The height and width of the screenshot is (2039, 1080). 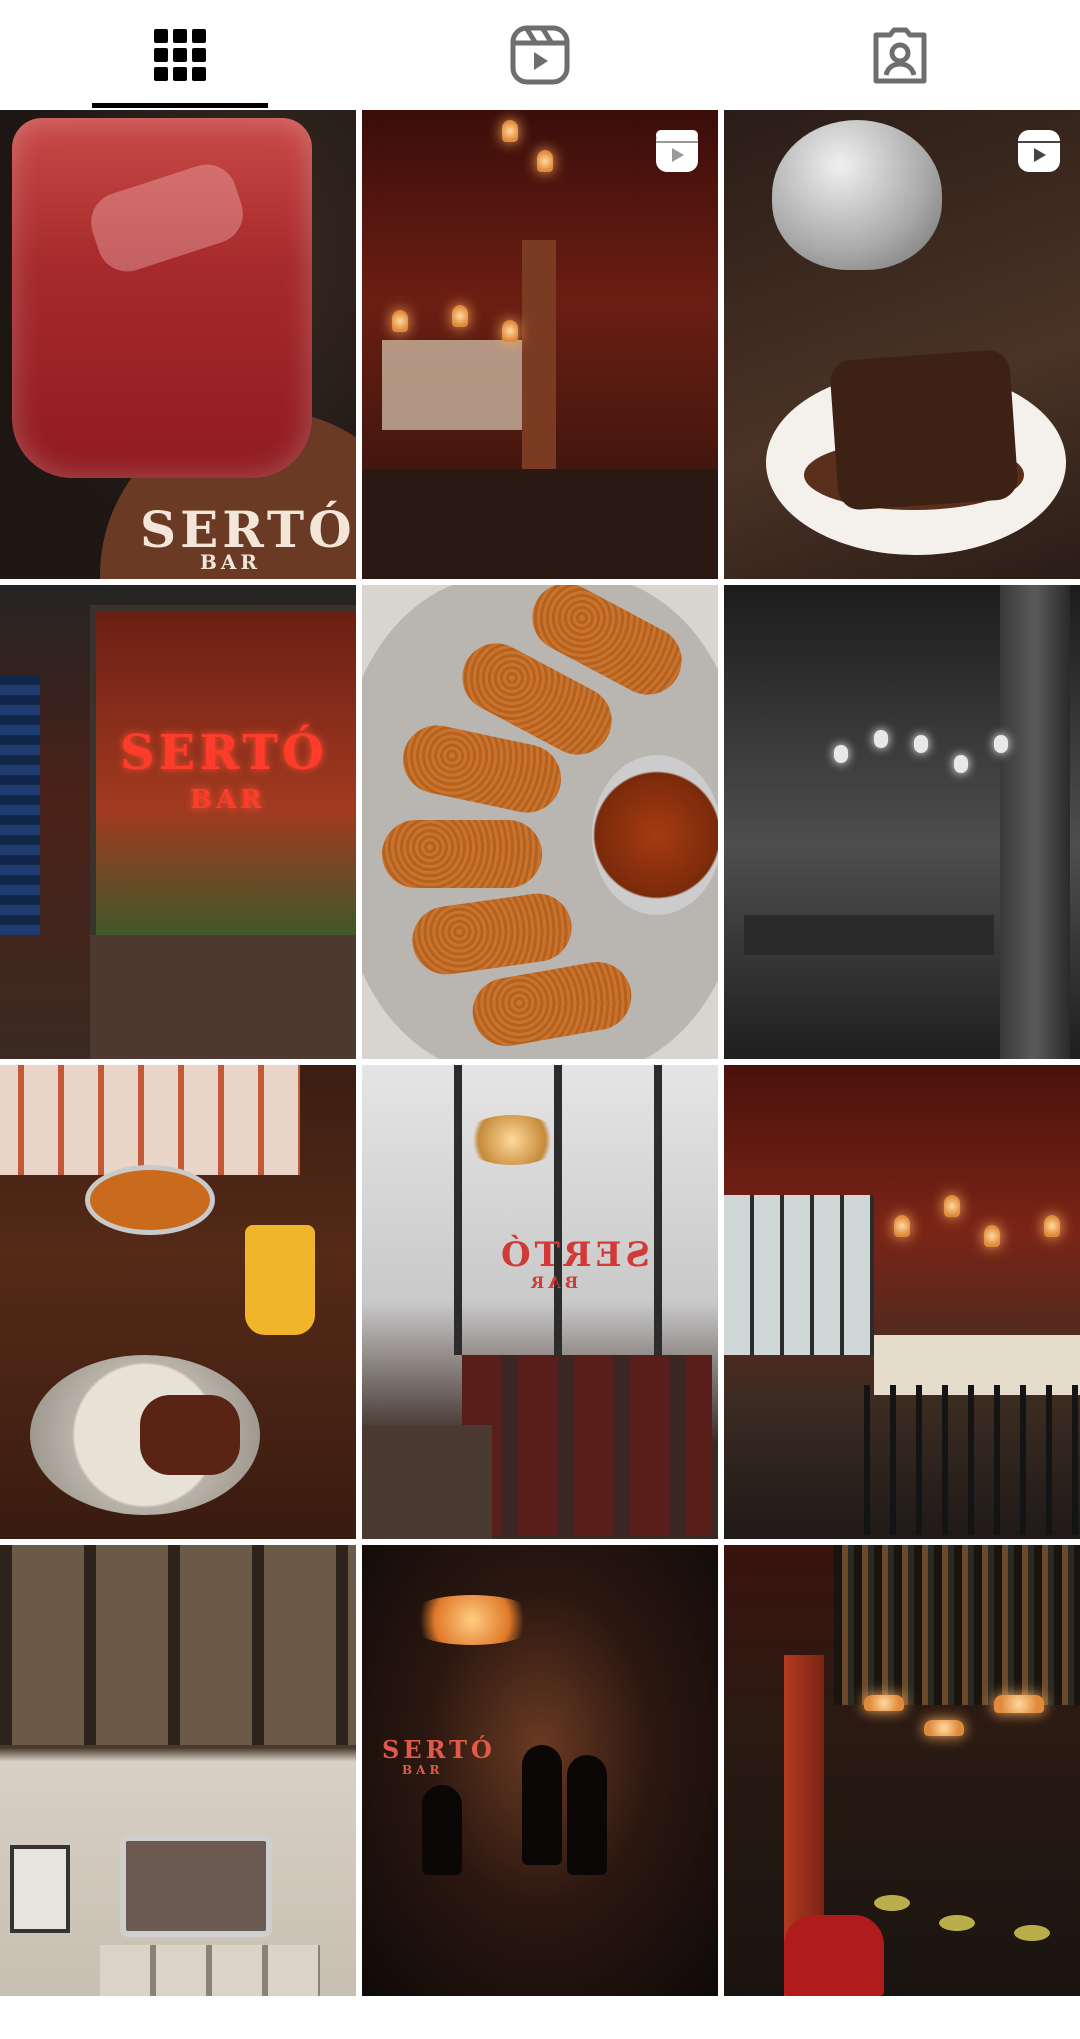 I want to click on tagged-person-icon, so click(x=900, y=55).